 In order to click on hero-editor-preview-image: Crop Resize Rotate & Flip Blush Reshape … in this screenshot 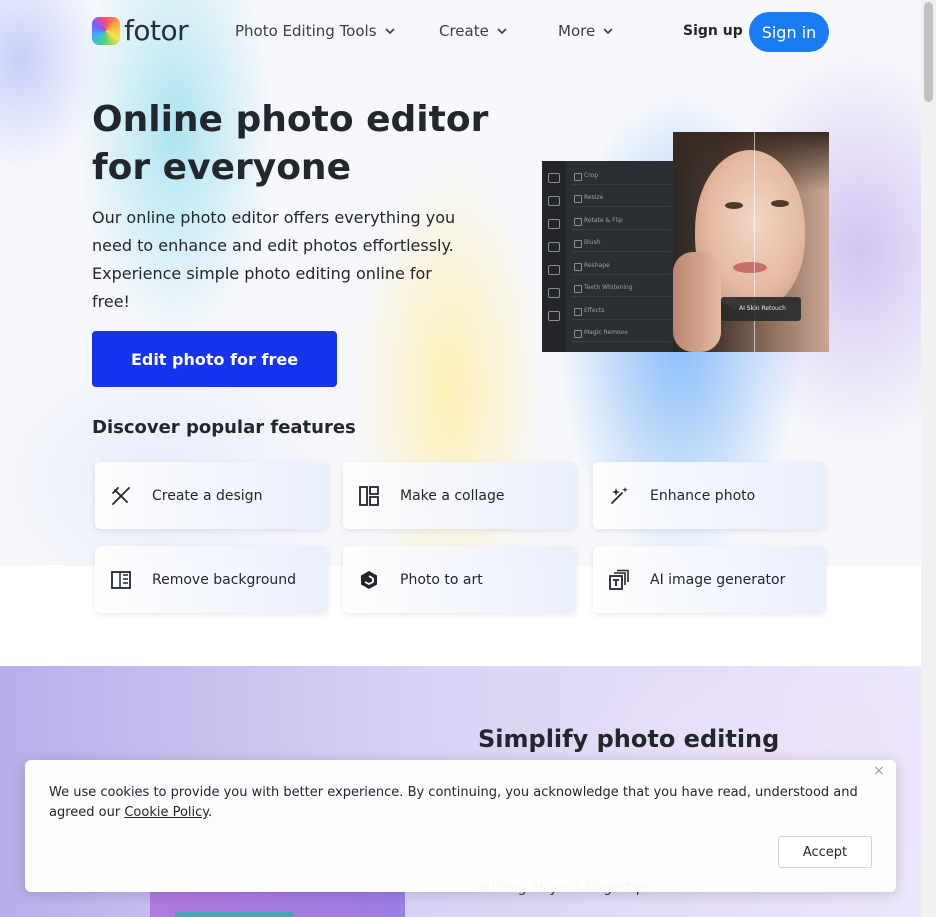, I will do `click(685, 242)`.